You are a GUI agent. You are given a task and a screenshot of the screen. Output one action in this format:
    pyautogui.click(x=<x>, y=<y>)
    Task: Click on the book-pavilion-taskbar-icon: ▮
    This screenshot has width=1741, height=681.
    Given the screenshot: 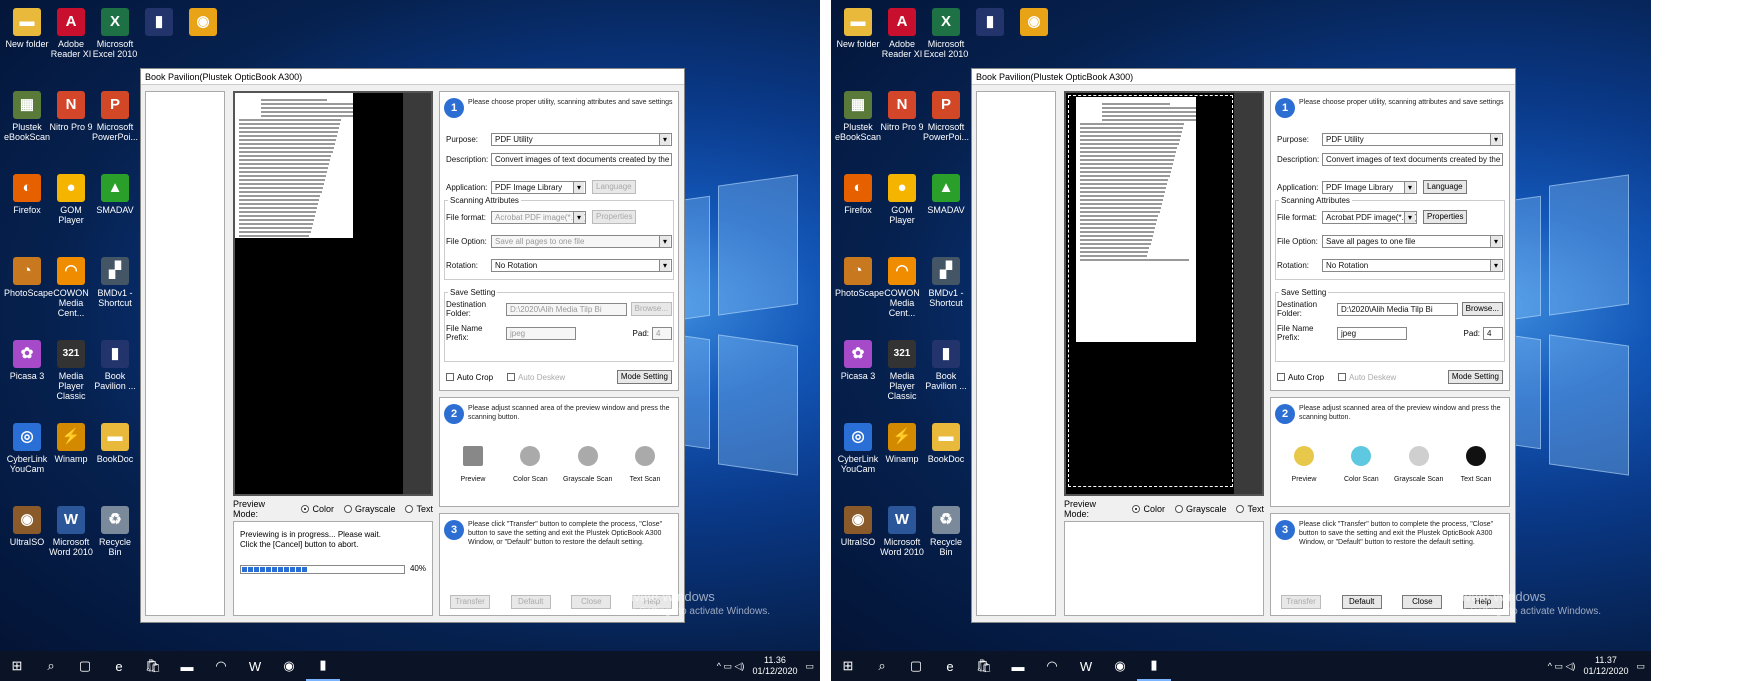 What is the action you would take?
    pyautogui.click(x=323, y=666)
    